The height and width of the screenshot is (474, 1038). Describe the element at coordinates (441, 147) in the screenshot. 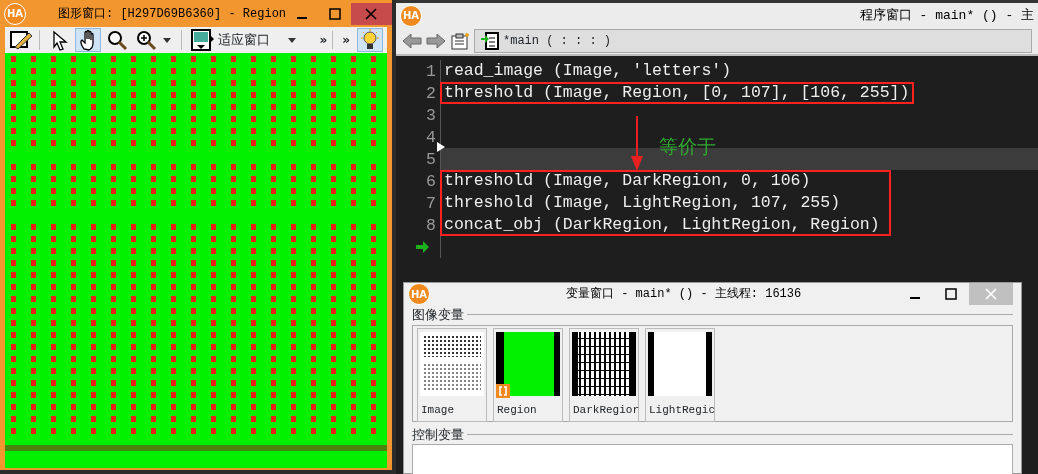

I see `insert-marker-icon` at that location.